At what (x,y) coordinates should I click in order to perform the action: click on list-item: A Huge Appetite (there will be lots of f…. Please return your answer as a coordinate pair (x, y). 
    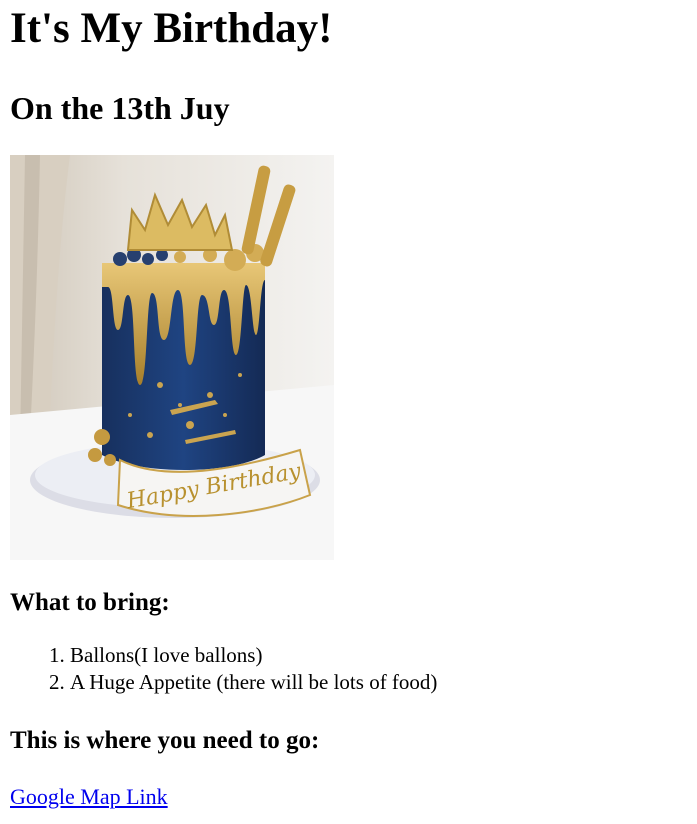
    Looking at the image, I should click on (378, 682).